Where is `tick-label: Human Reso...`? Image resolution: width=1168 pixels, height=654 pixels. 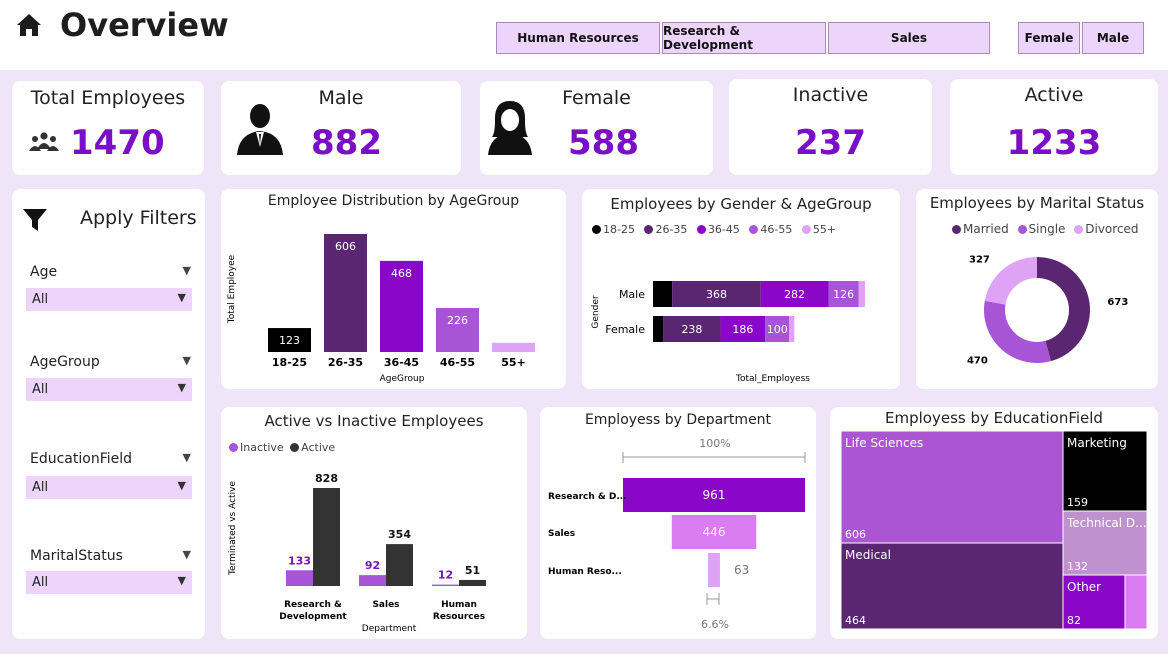
tick-label: Human Reso... is located at coordinates (585, 572).